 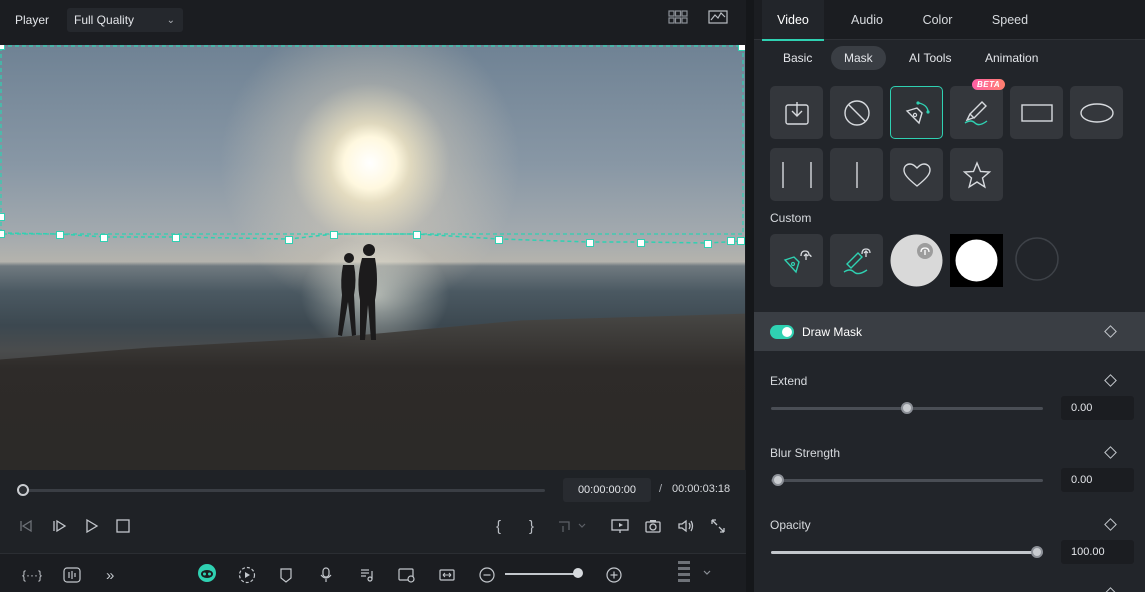 I want to click on mic-icon, so click(x=326, y=575).